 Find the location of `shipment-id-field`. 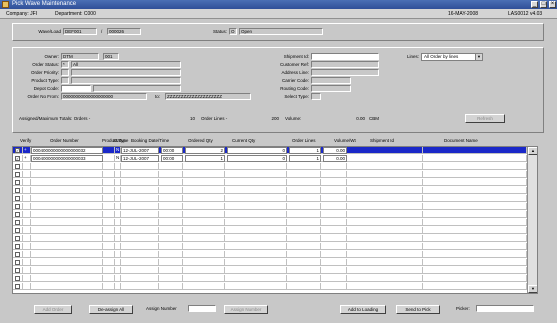

shipment-id-field is located at coordinates (345, 56).